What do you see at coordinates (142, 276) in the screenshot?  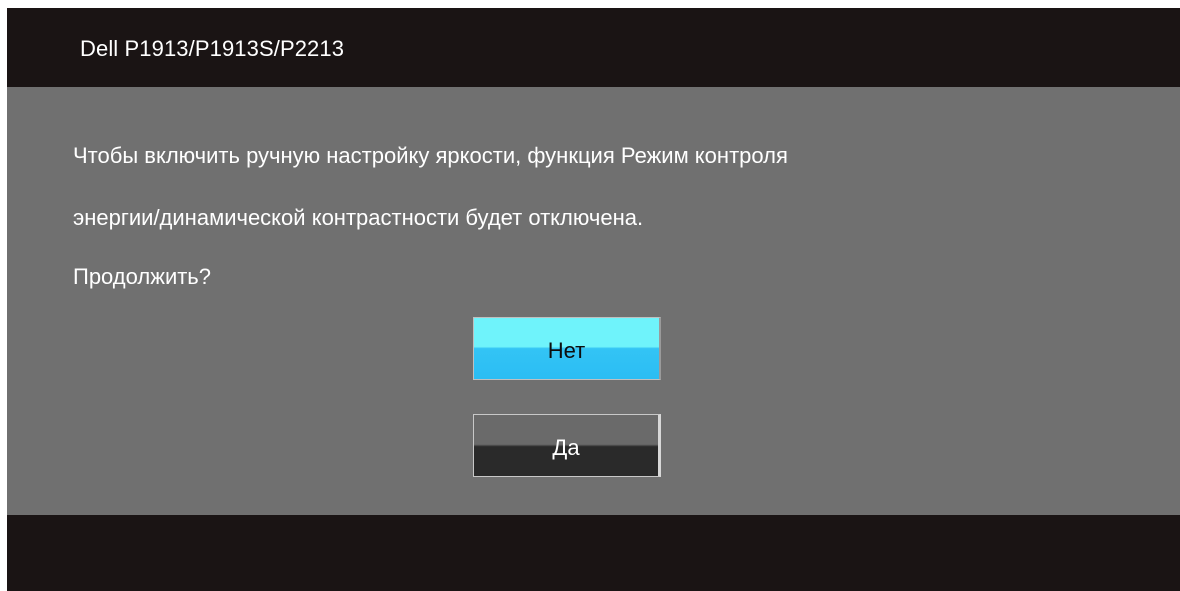 I see `continue-question: Продолжить?` at bounding box center [142, 276].